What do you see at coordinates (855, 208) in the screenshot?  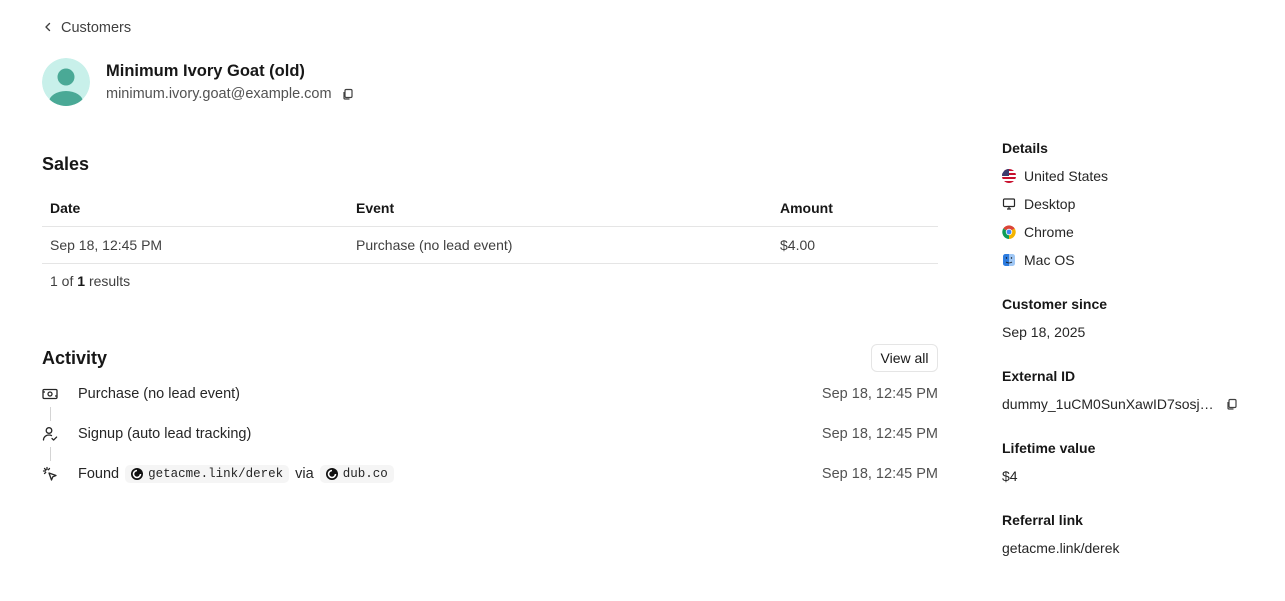 I see `column-header-amount: Amount` at bounding box center [855, 208].